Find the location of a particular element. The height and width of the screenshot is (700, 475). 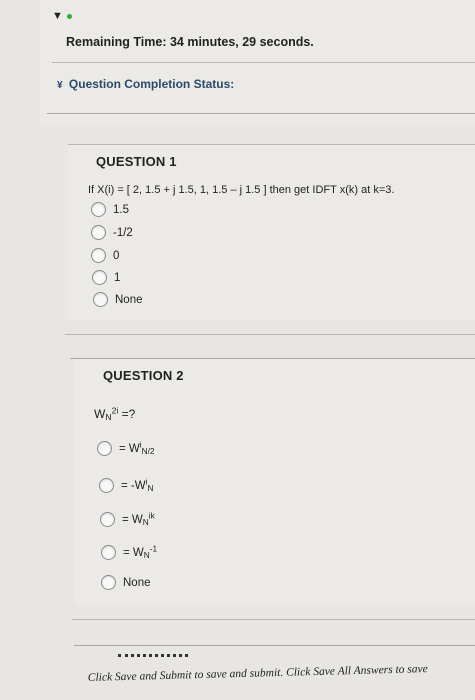

question-2-option: = WN-1 is located at coordinates (129, 551).